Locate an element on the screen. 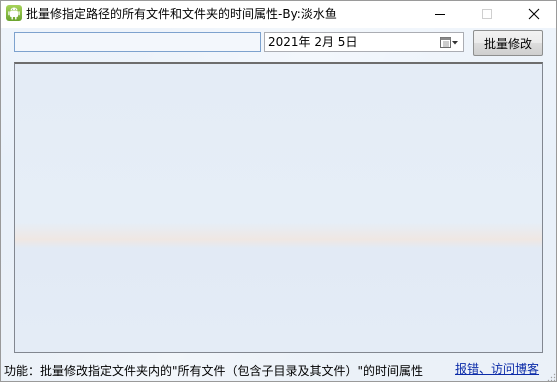 The image size is (557, 382). window-title: 批量修指定路径的所有文件和文件夹的时间属性-By:淡水鱼 is located at coordinates (181, 14).